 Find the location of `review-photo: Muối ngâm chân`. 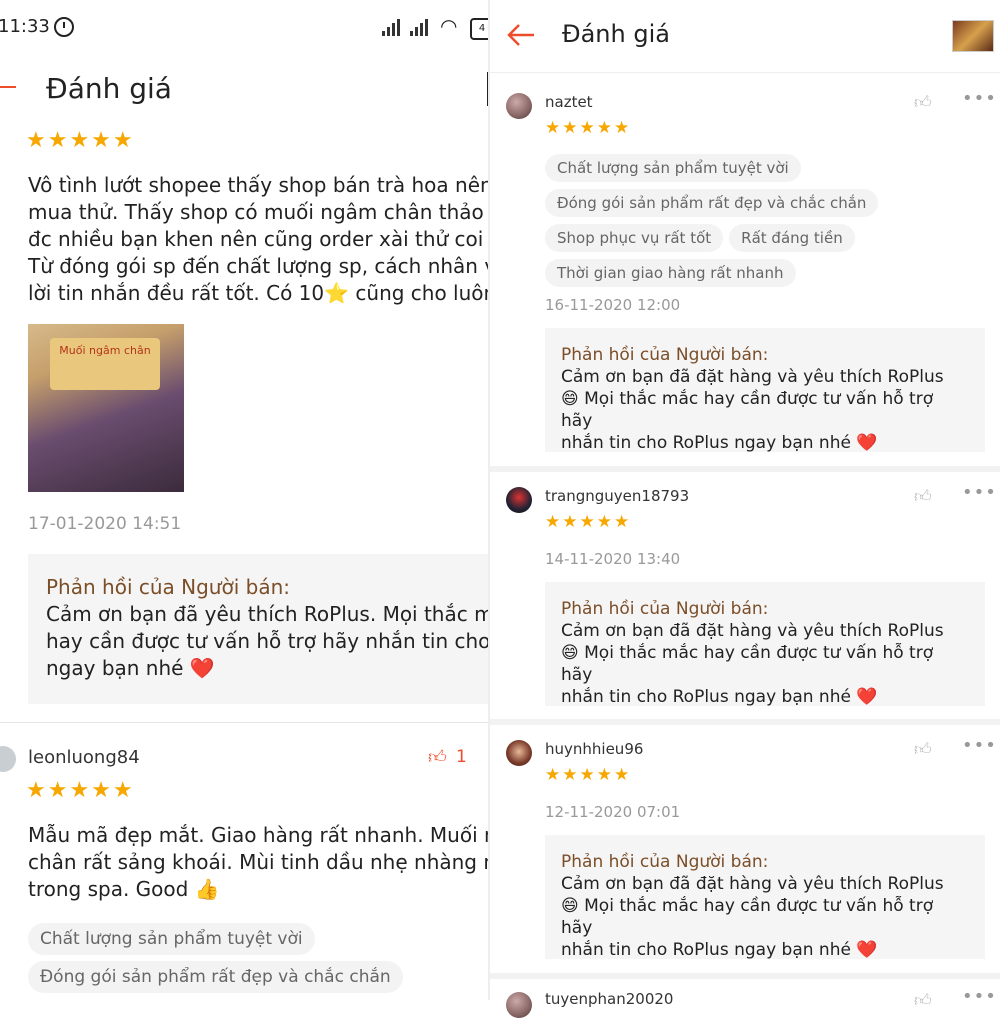

review-photo: Muối ngâm chân is located at coordinates (106, 408).